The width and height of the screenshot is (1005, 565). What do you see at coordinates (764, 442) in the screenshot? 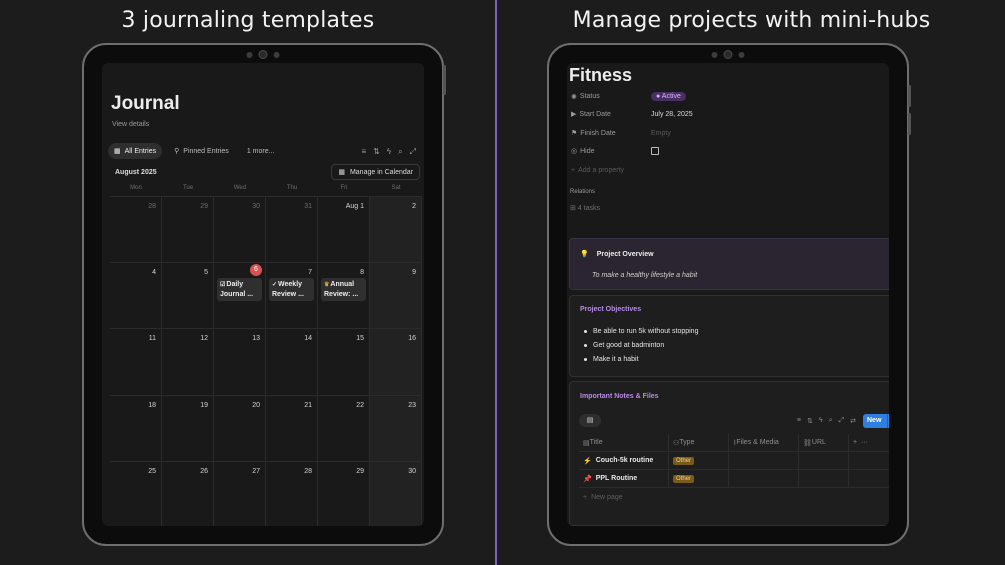
I see `column-files: ⌇ Files & Media` at bounding box center [764, 442].